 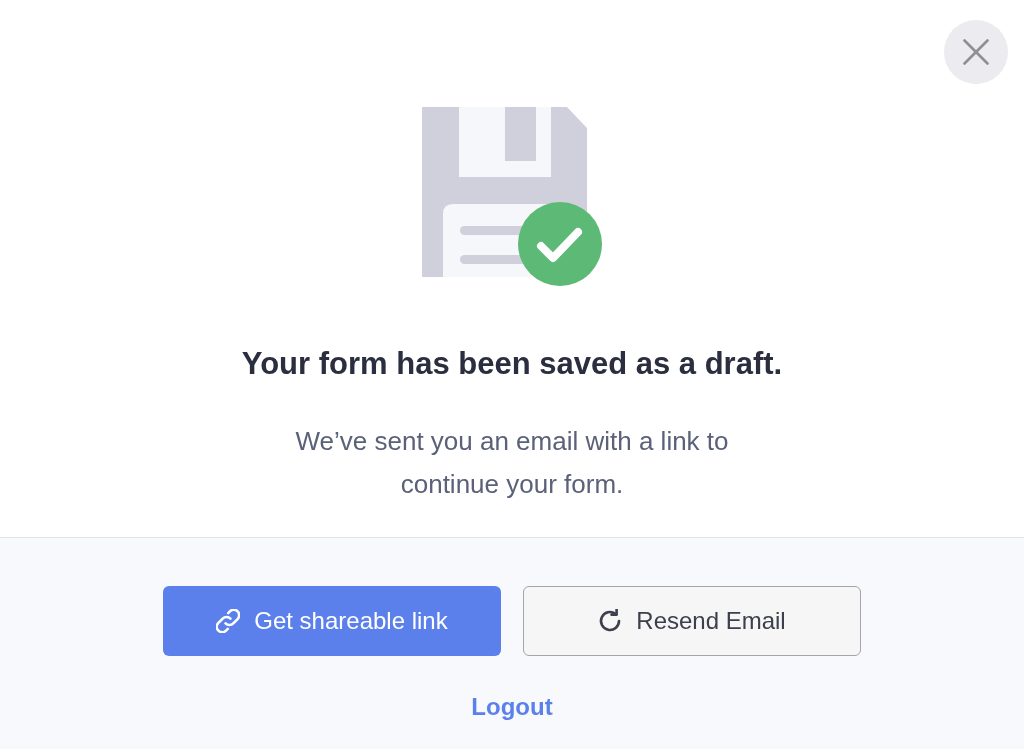 I want to click on close-icon, so click(x=976, y=52).